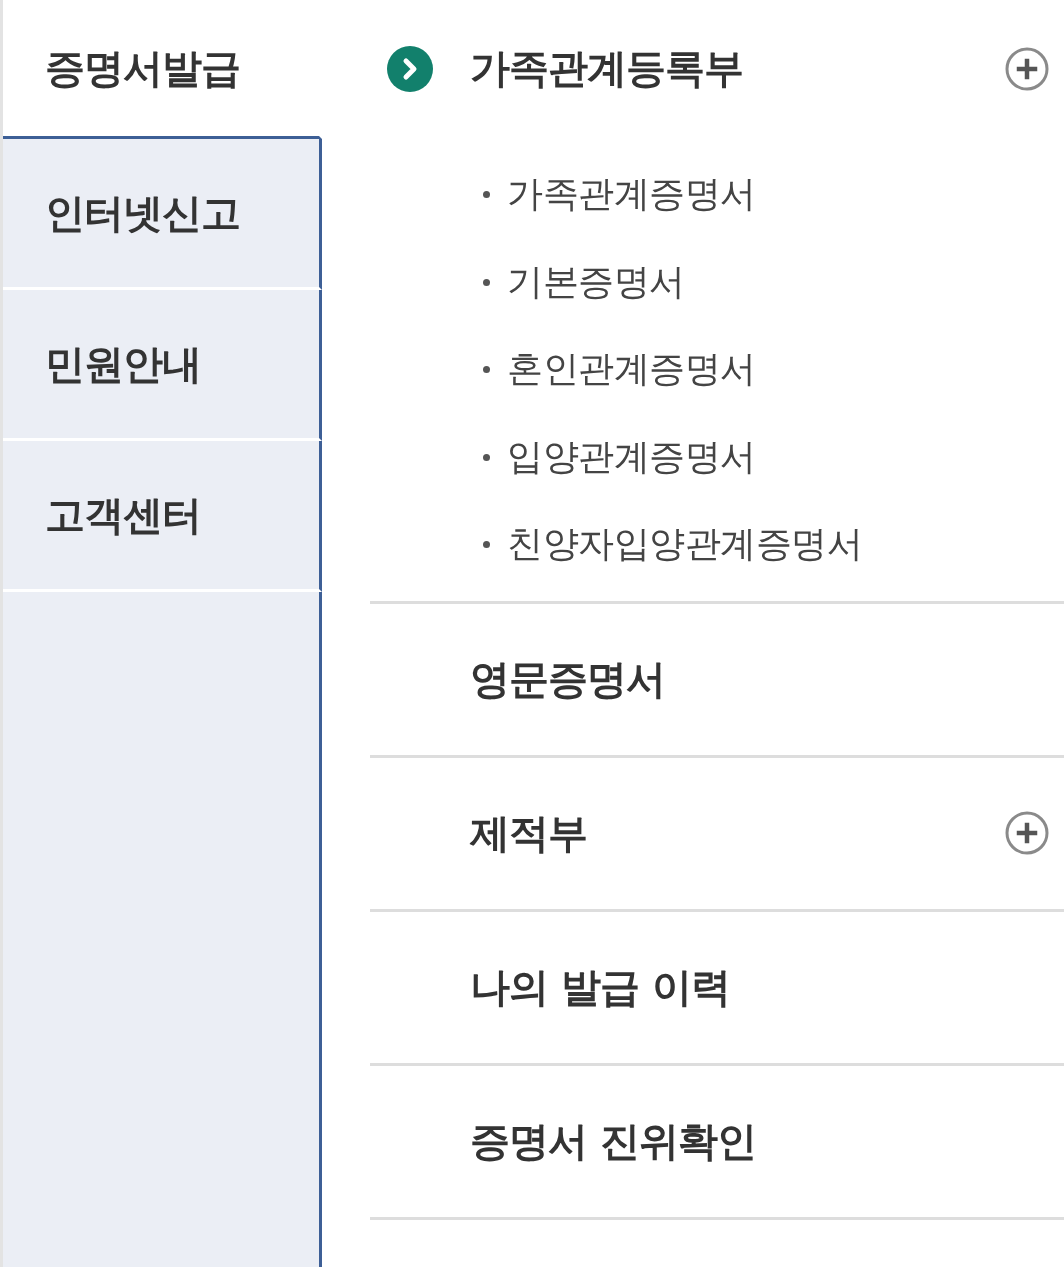  Describe the element at coordinates (631, 457) in the screenshot. I see `submenu-link: 입양관계증명서` at that location.